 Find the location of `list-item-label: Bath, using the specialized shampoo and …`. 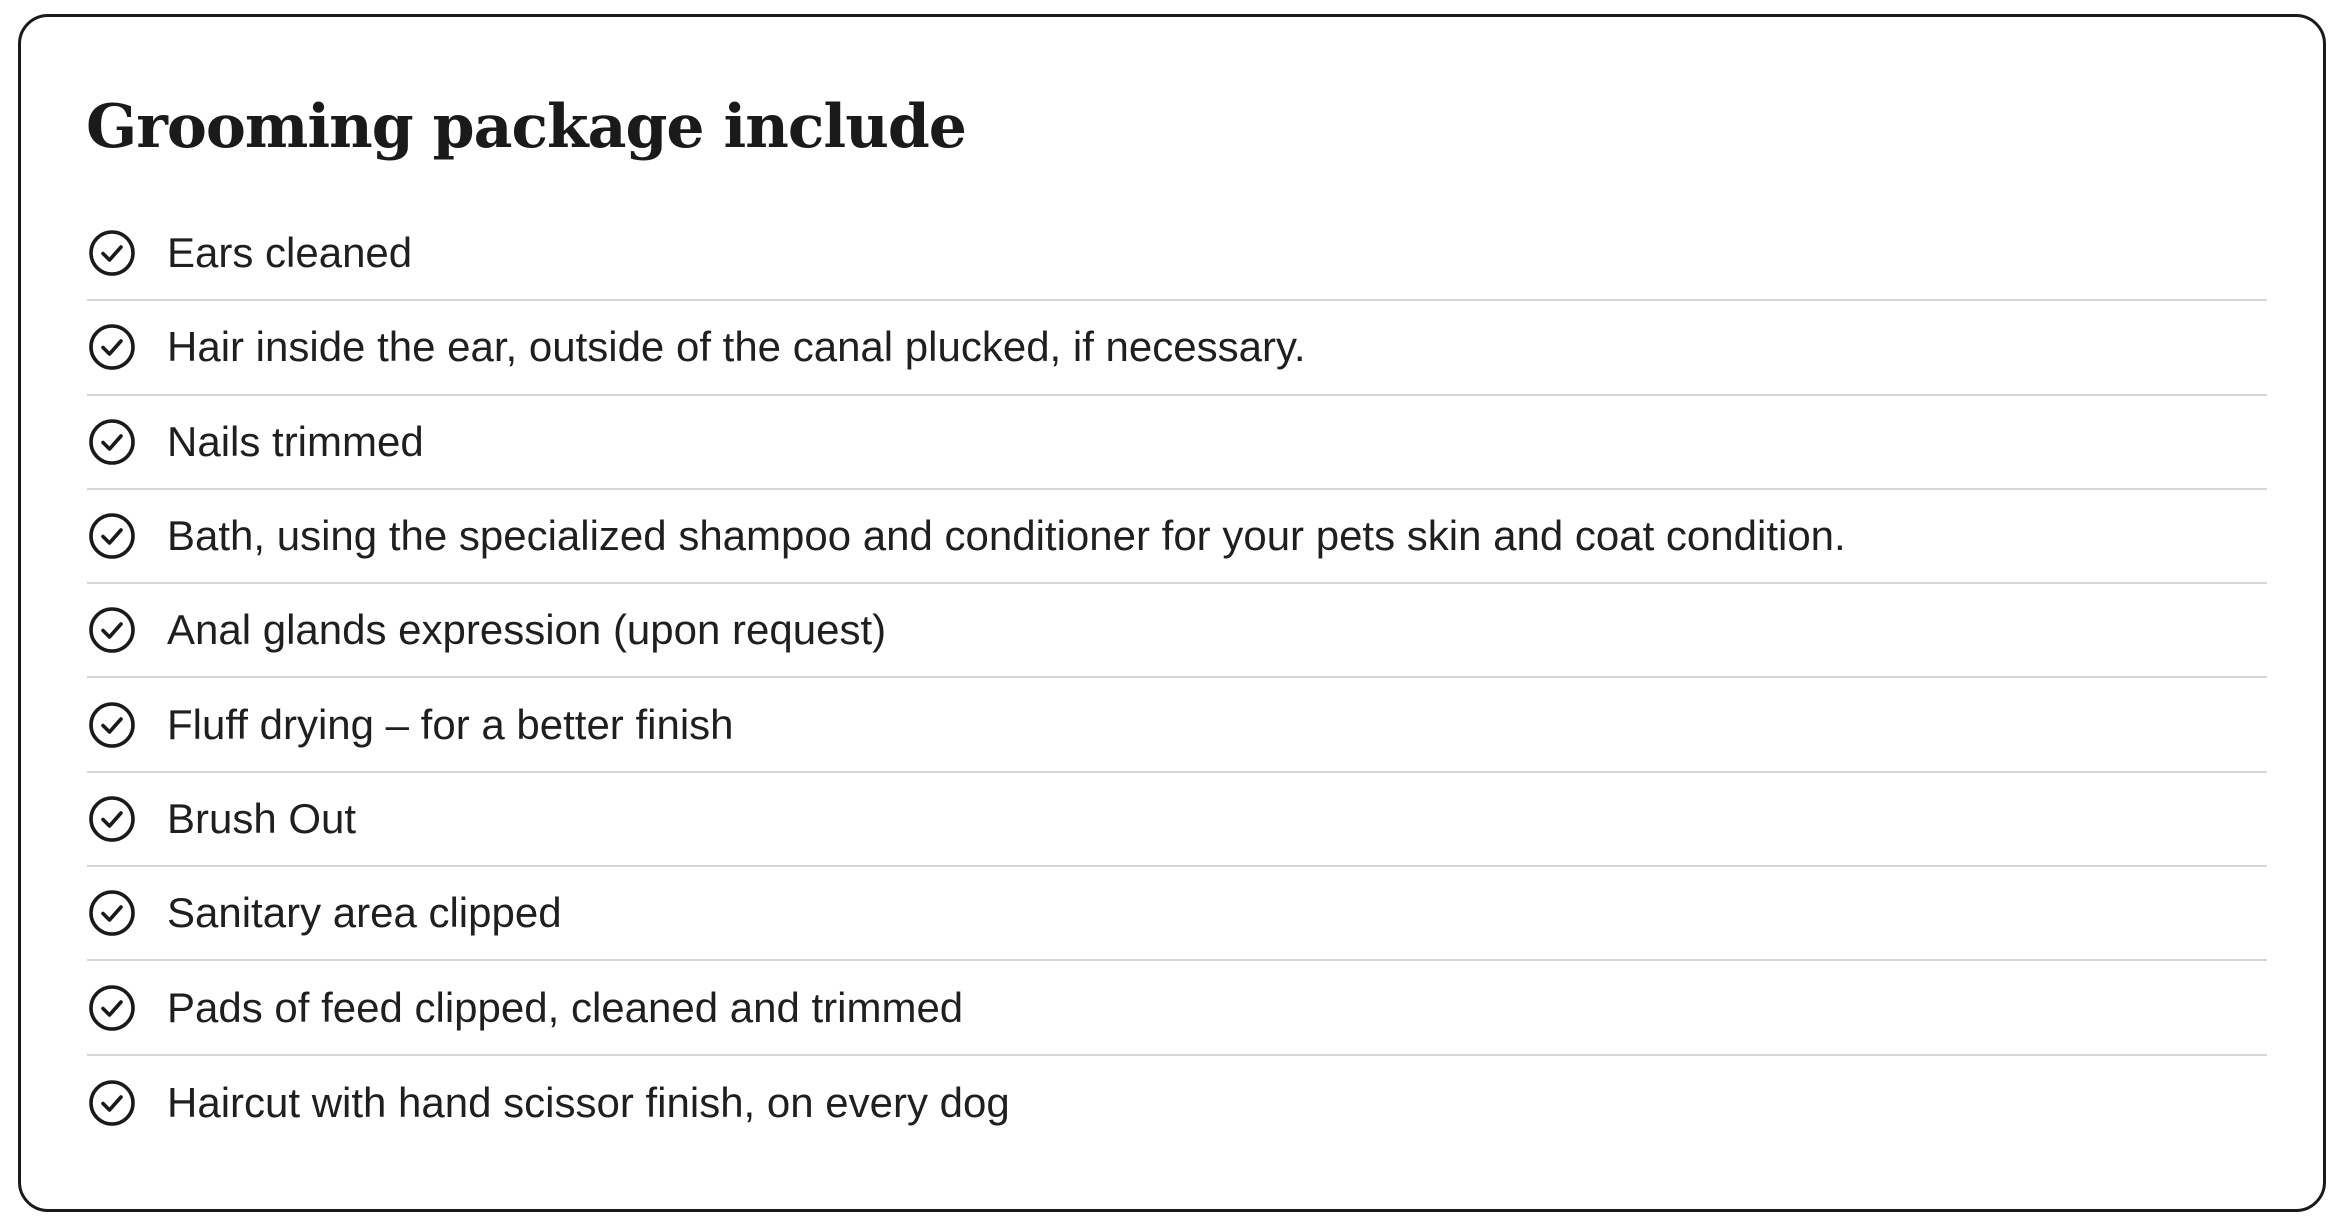

list-item-label: Bath, using the specialized shampoo and … is located at coordinates (1006, 536).